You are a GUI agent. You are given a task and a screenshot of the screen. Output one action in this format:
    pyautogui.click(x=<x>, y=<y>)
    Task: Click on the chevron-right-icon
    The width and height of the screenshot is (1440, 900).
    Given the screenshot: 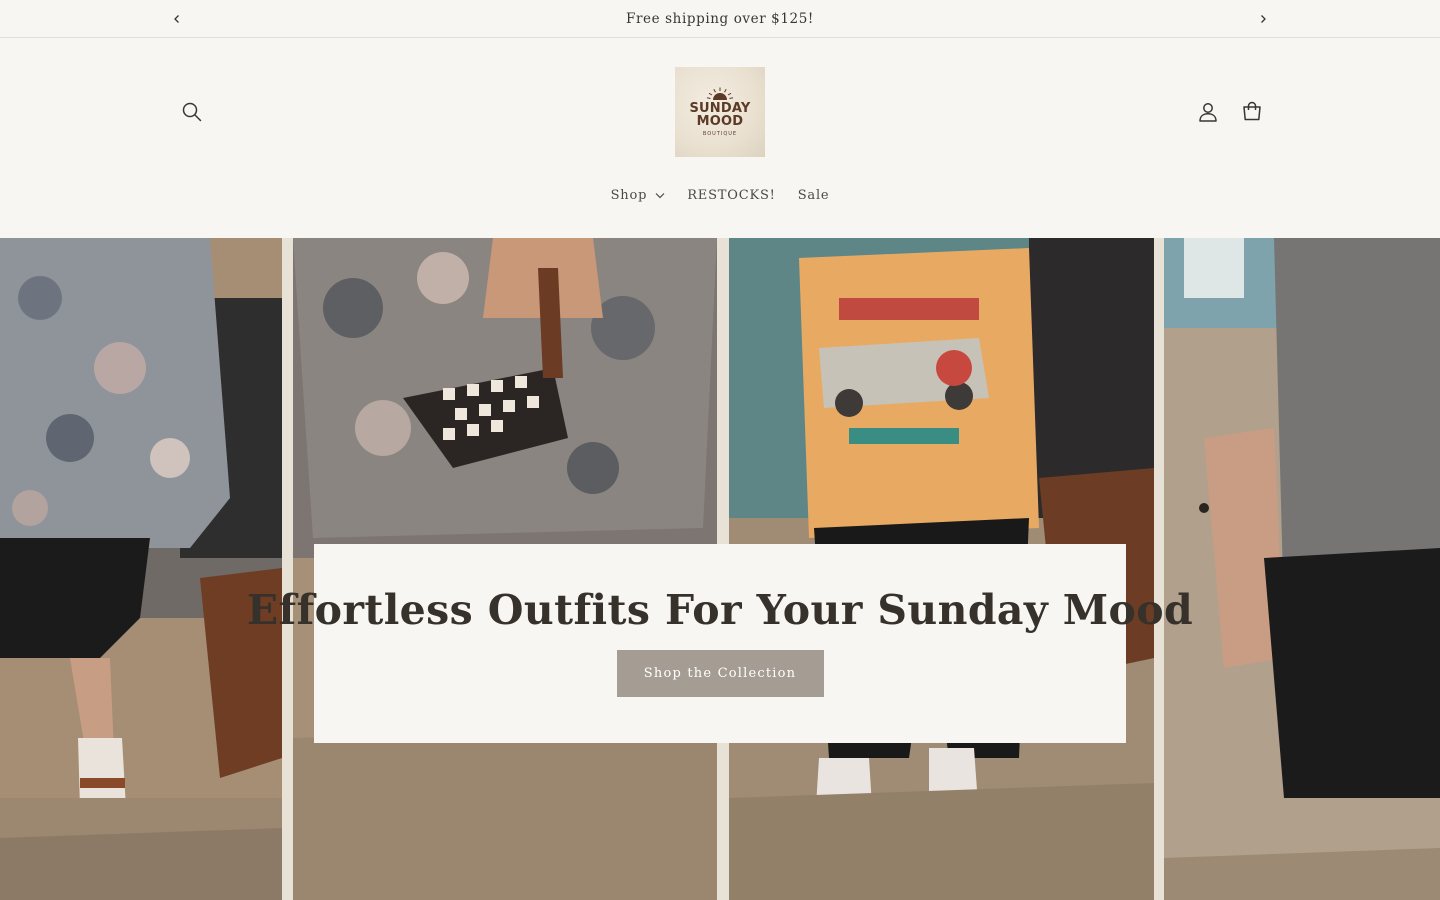 What is the action you would take?
    pyautogui.click(x=1263, y=19)
    